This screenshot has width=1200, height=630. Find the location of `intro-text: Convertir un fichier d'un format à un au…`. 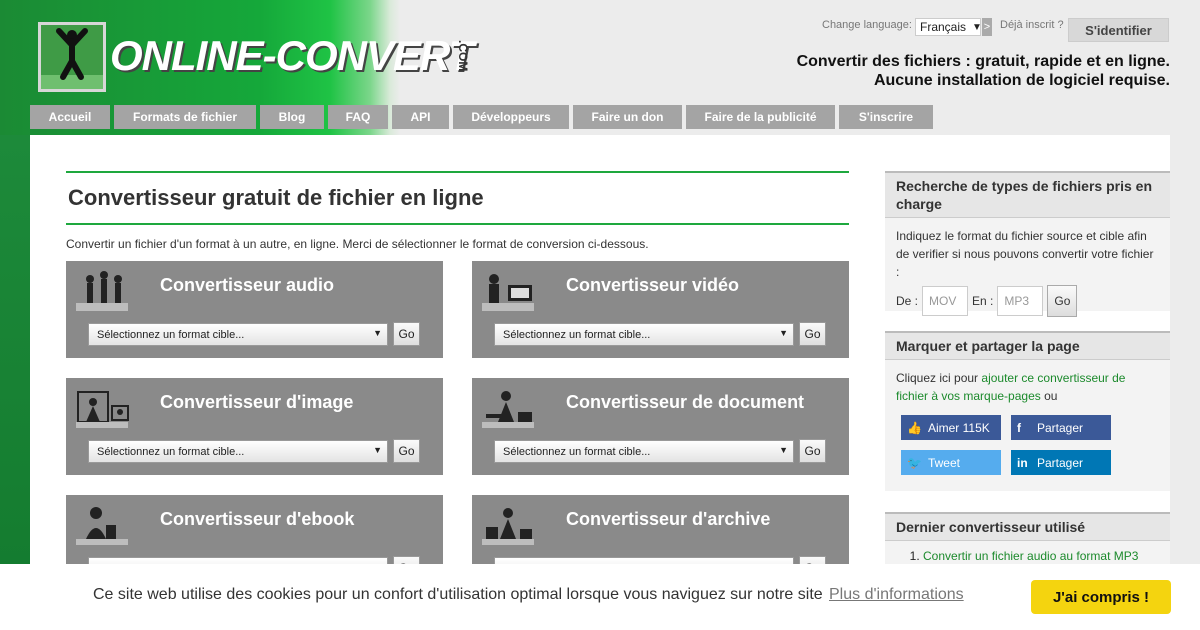

intro-text: Convertir un fichier d'un format à un au… is located at coordinates (357, 244).